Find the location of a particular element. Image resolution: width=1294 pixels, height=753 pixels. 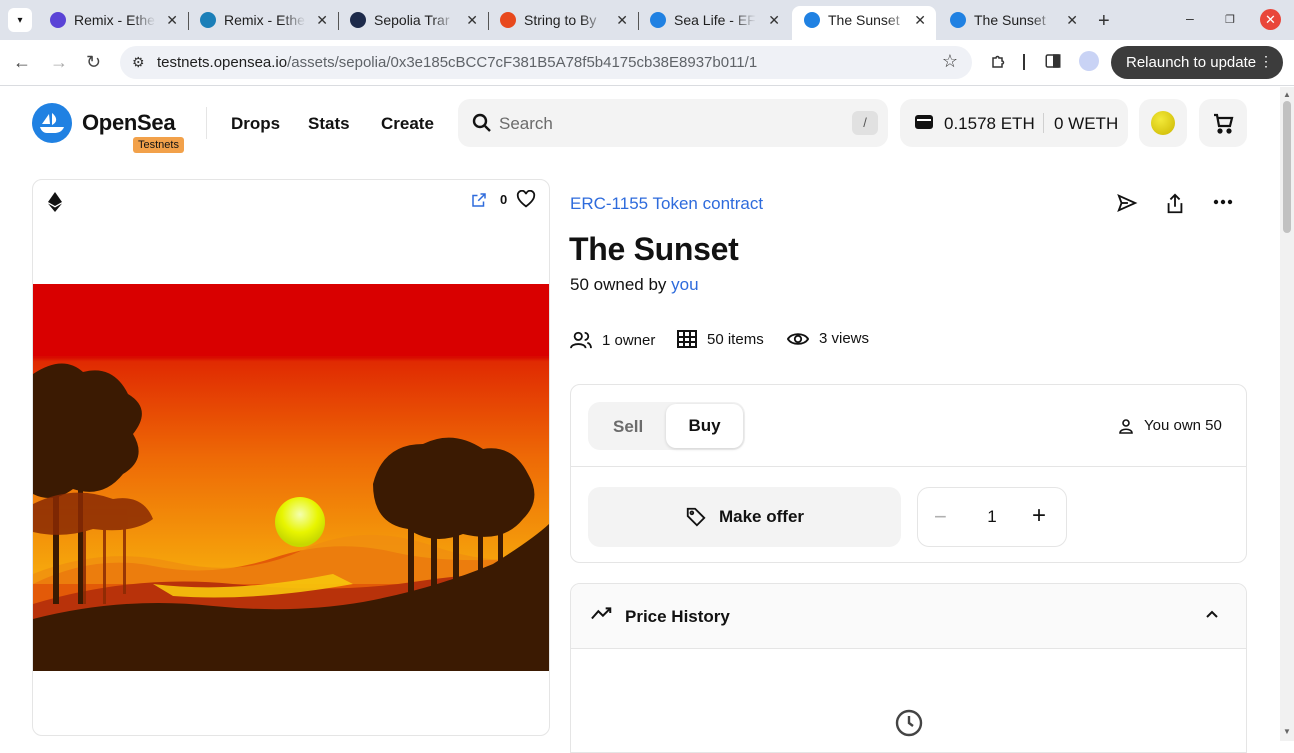

trending-icon is located at coordinates (601, 613).